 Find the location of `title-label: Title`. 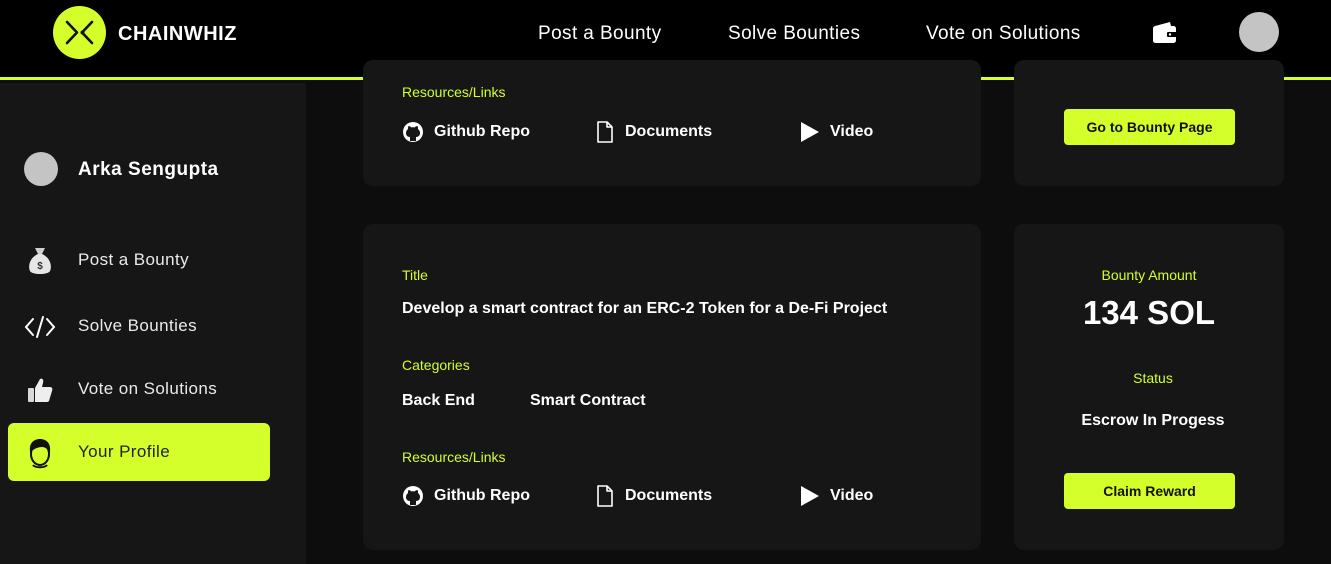

title-label: Title is located at coordinates (415, 275).